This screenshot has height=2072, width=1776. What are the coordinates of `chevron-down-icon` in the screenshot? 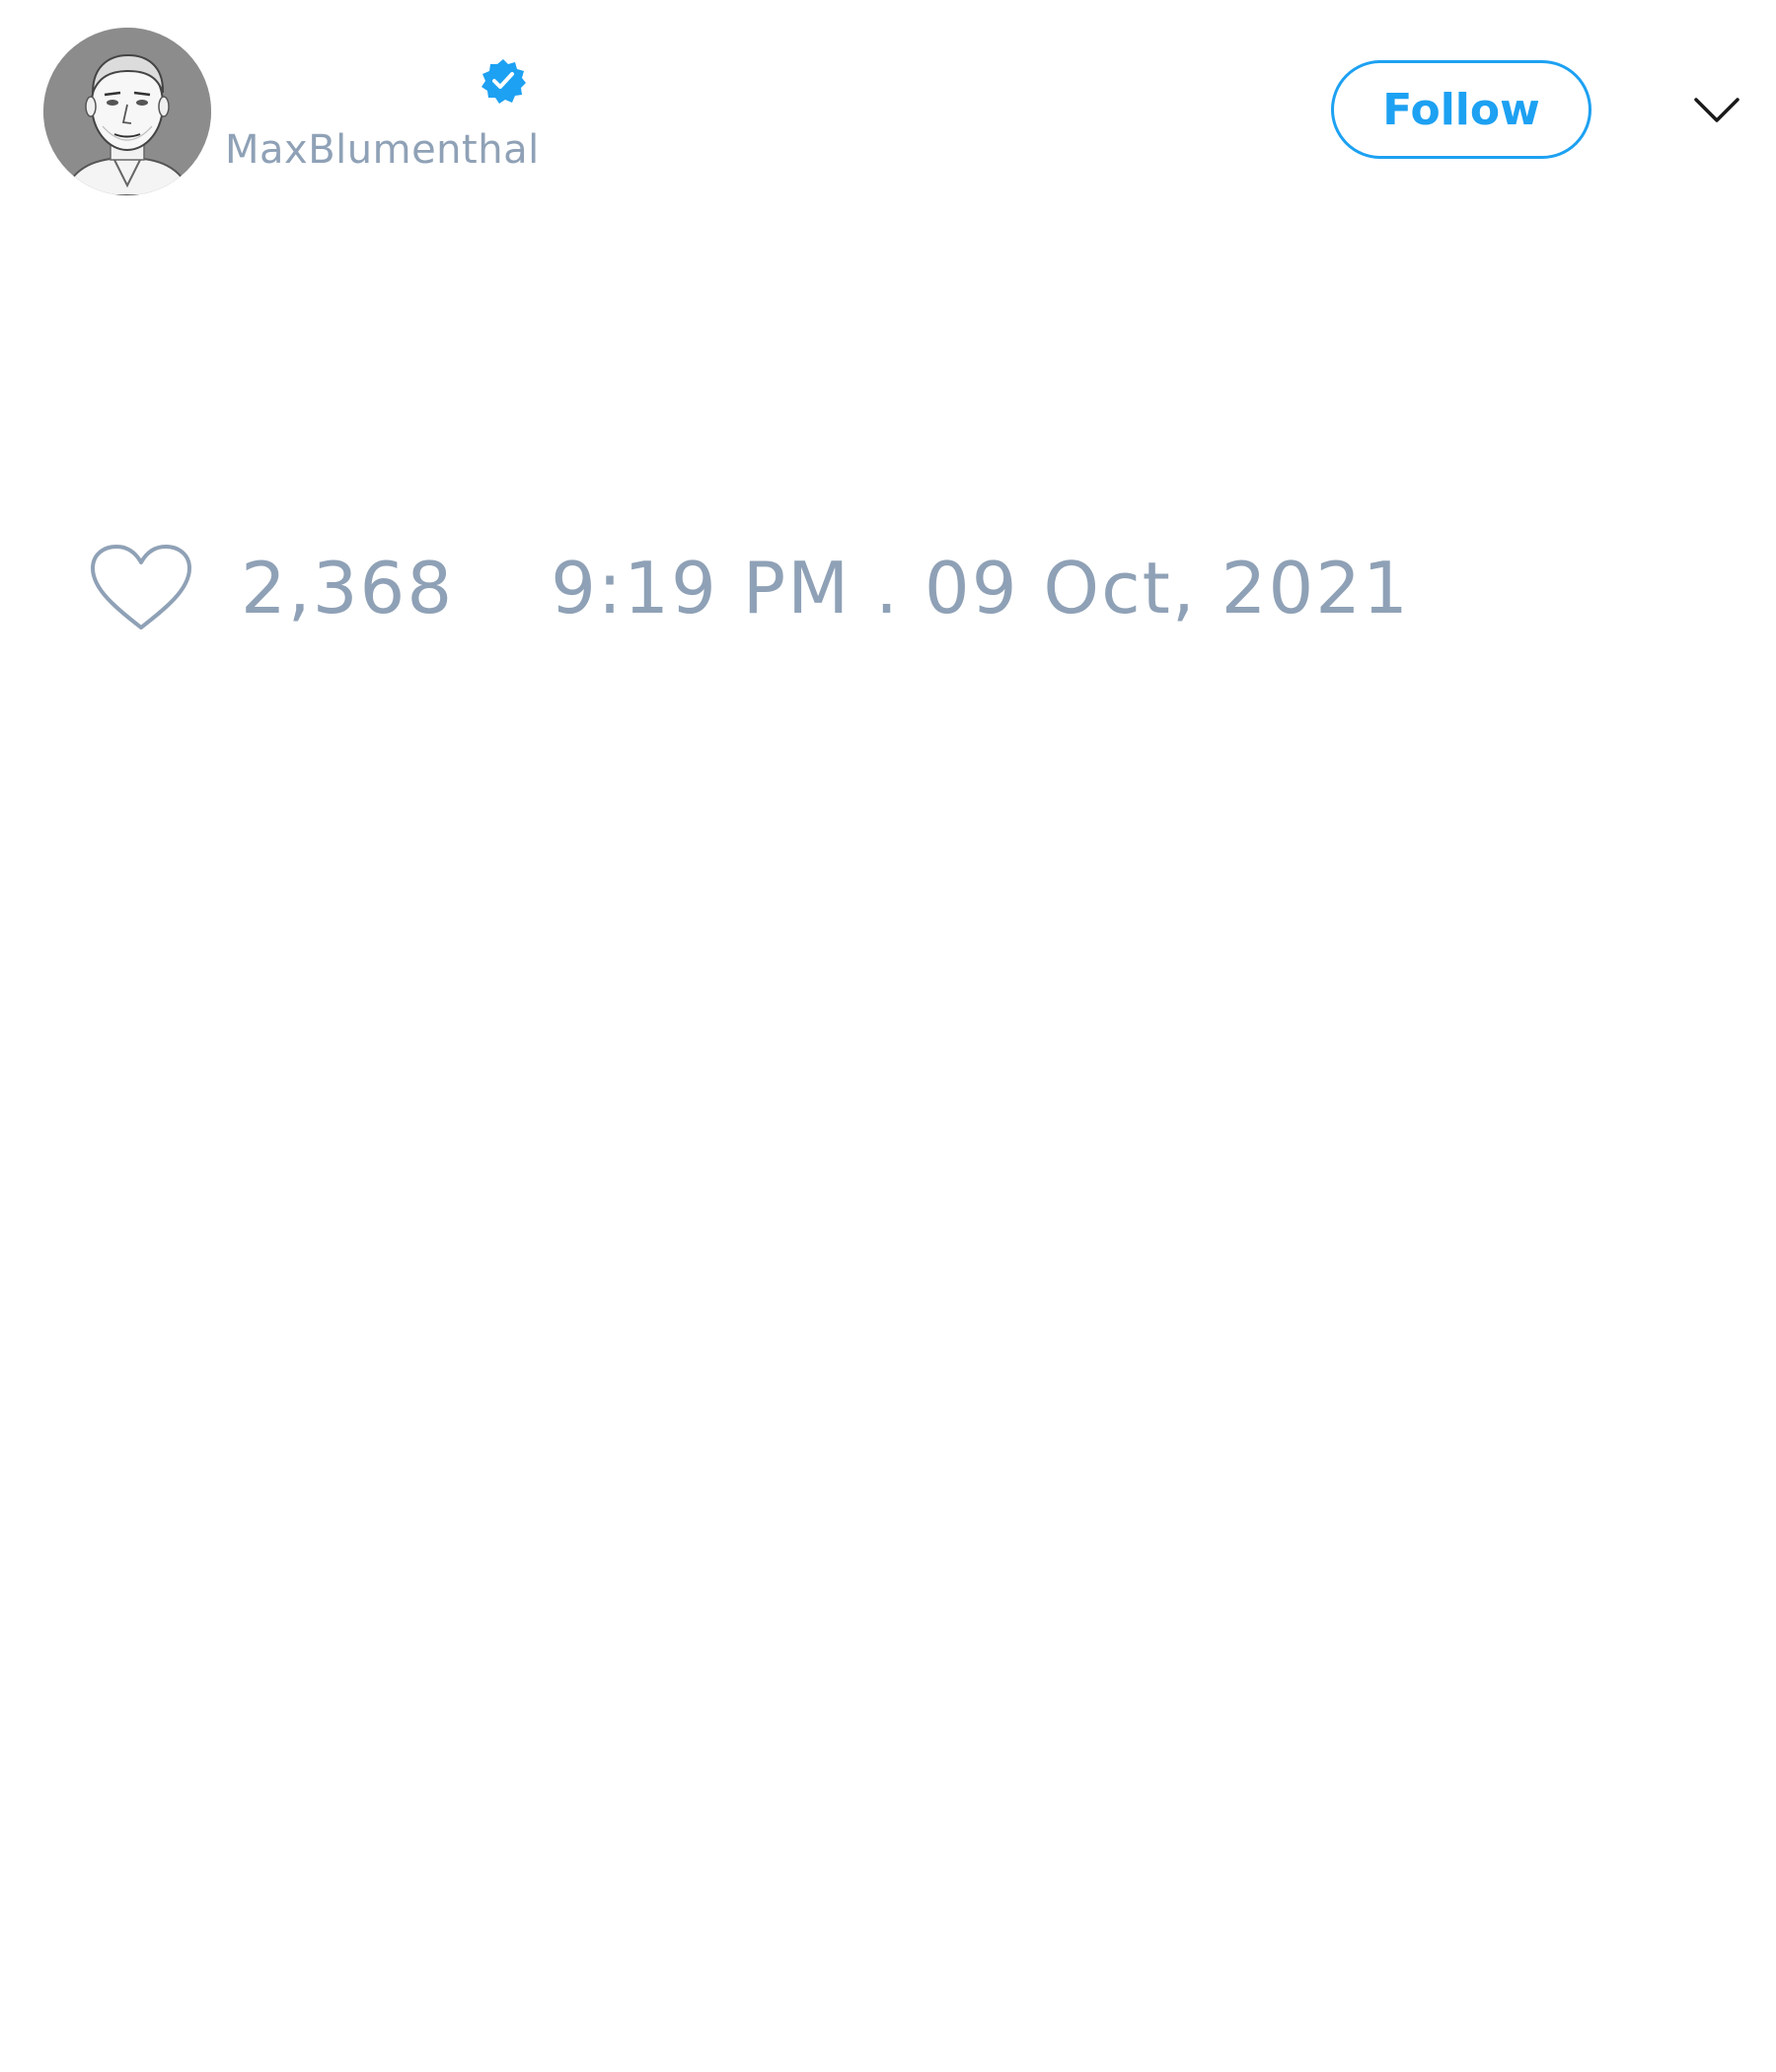 It's located at (1717, 110).